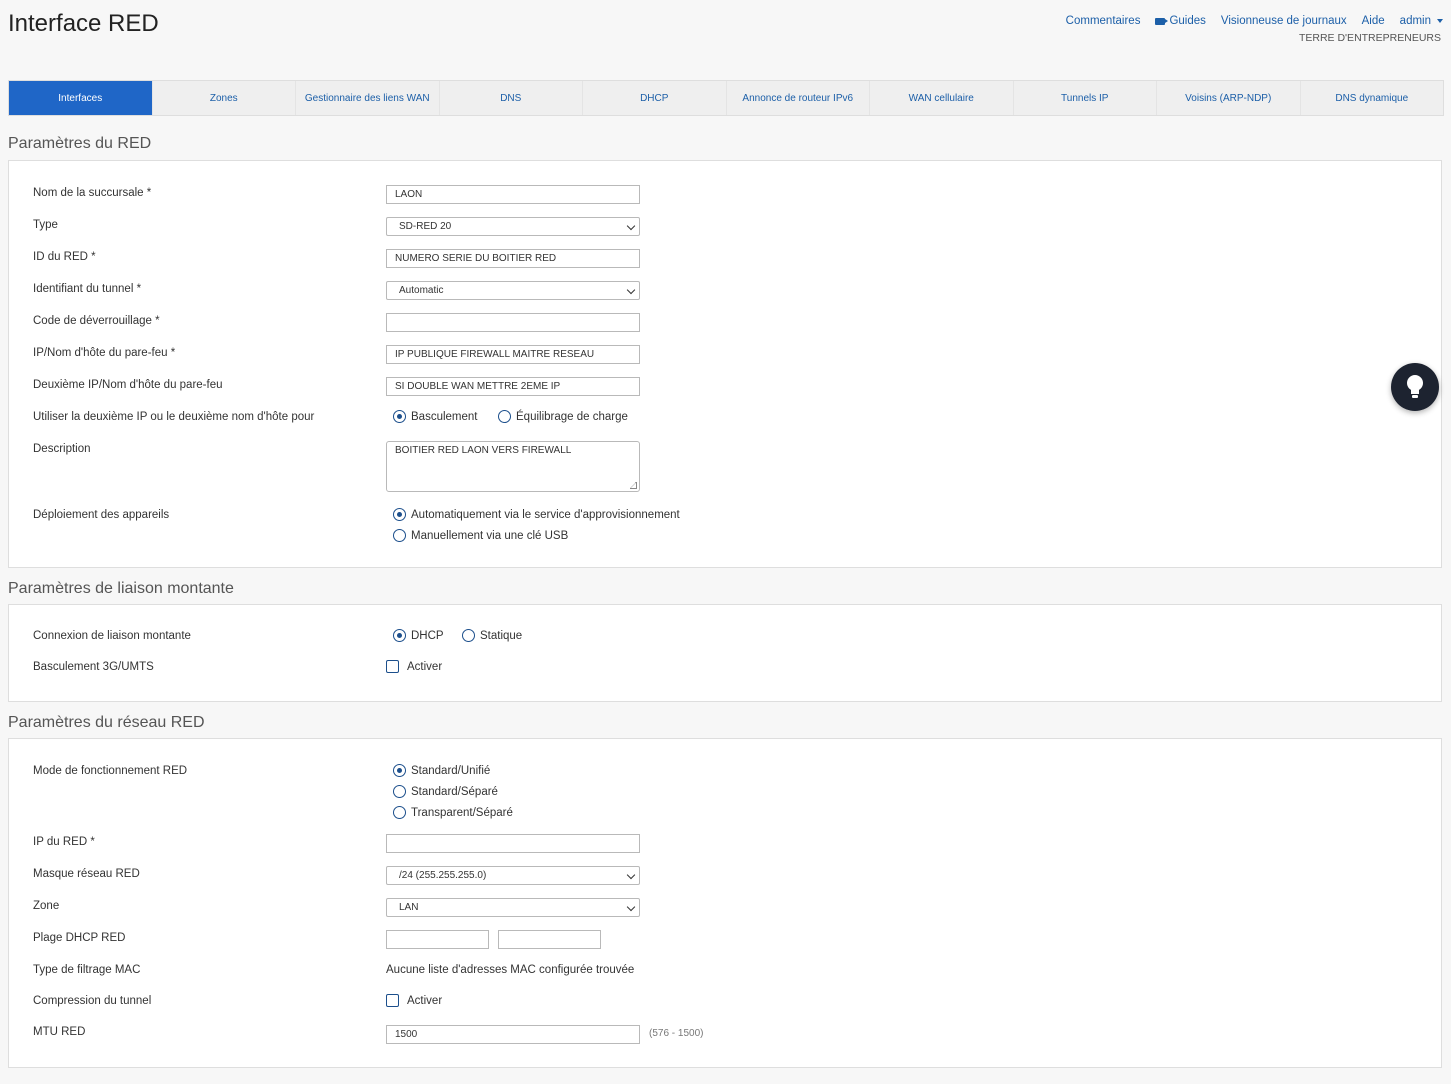 The width and height of the screenshot is (1451, 1084). Describe the element at coordinates (45, 225) in the screenshot. I see `type-label: Type` at that location.